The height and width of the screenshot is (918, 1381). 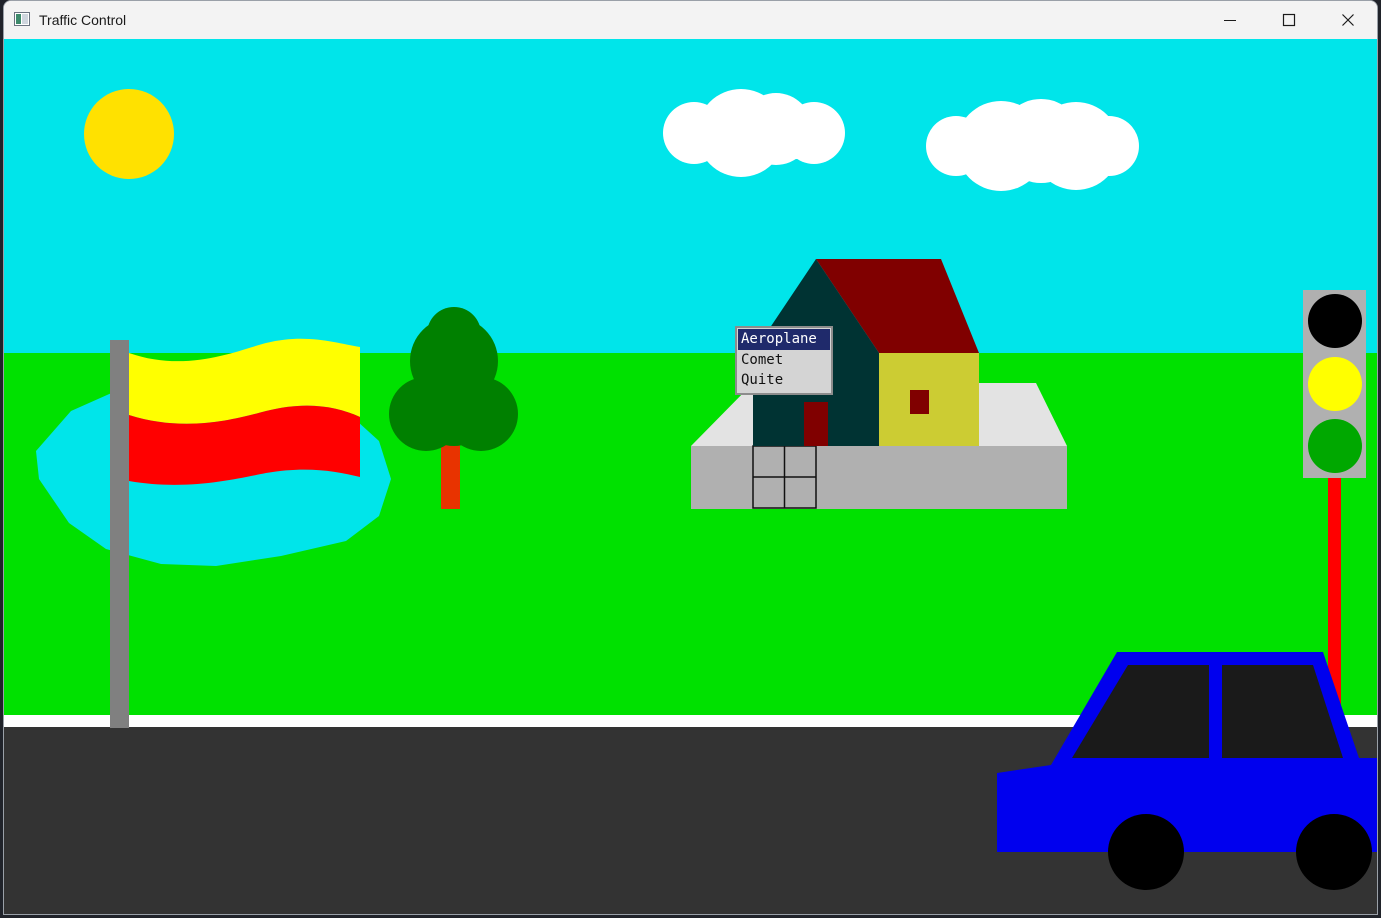 I want to click on maximize-icon, so click(x=1289, y=20).